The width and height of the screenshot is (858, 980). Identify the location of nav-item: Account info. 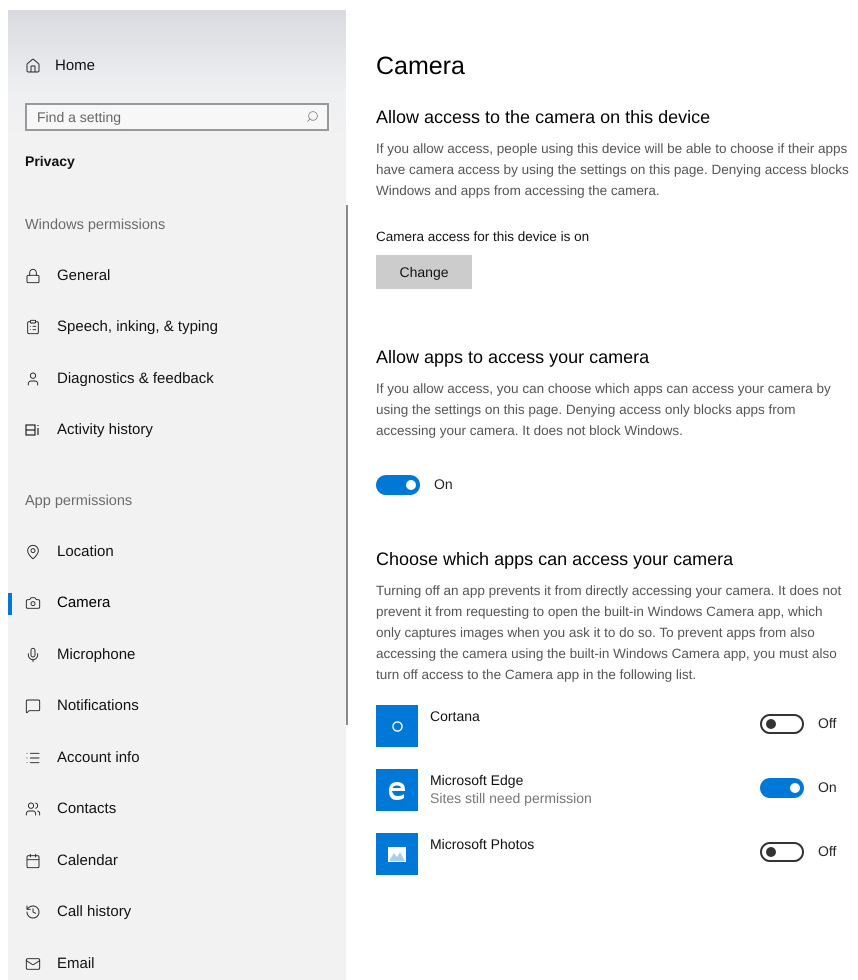
(74, 757).